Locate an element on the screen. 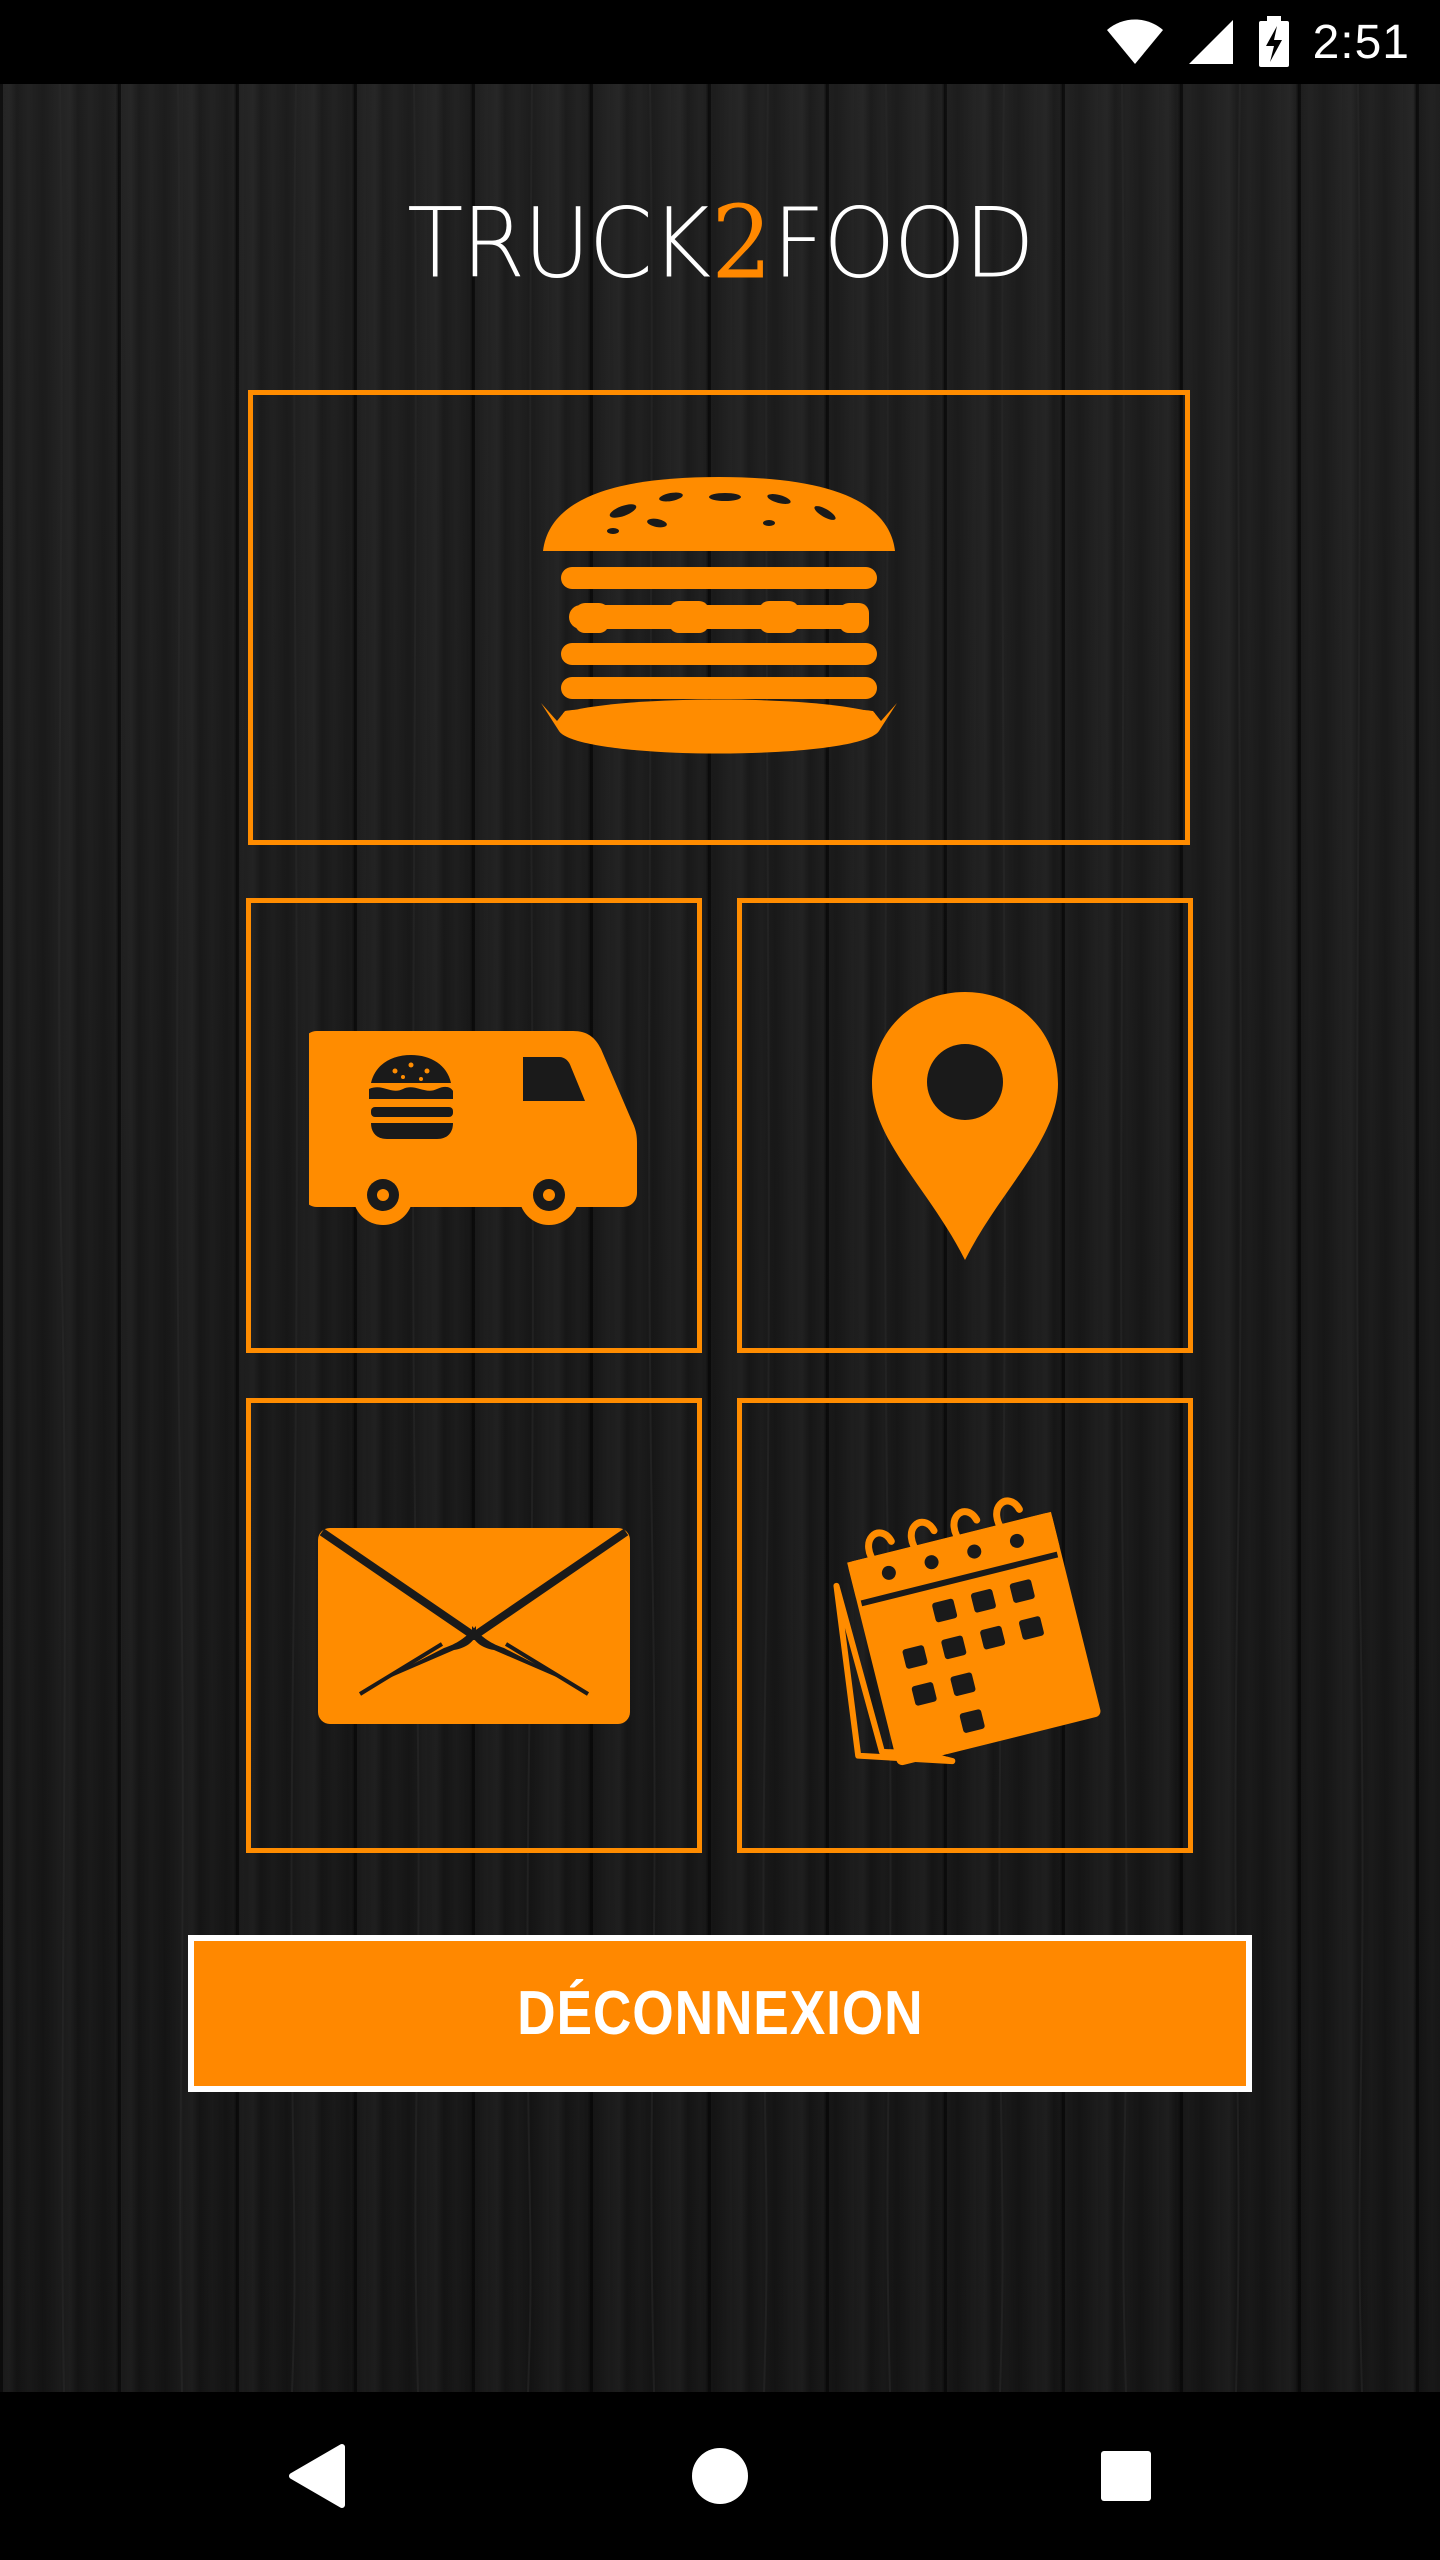 This screenshot has width=1440, height=2560. status-bar: 2:51 is located at coordinates (720, 42).